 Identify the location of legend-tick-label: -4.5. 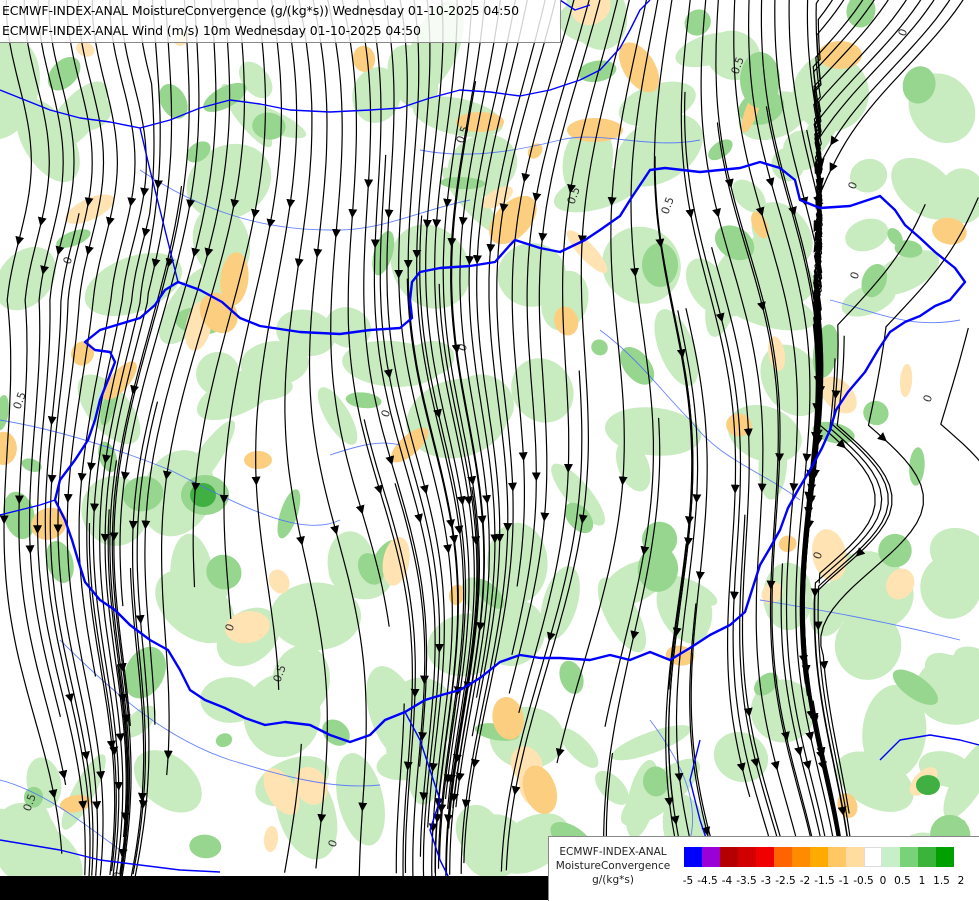
(707, 881).